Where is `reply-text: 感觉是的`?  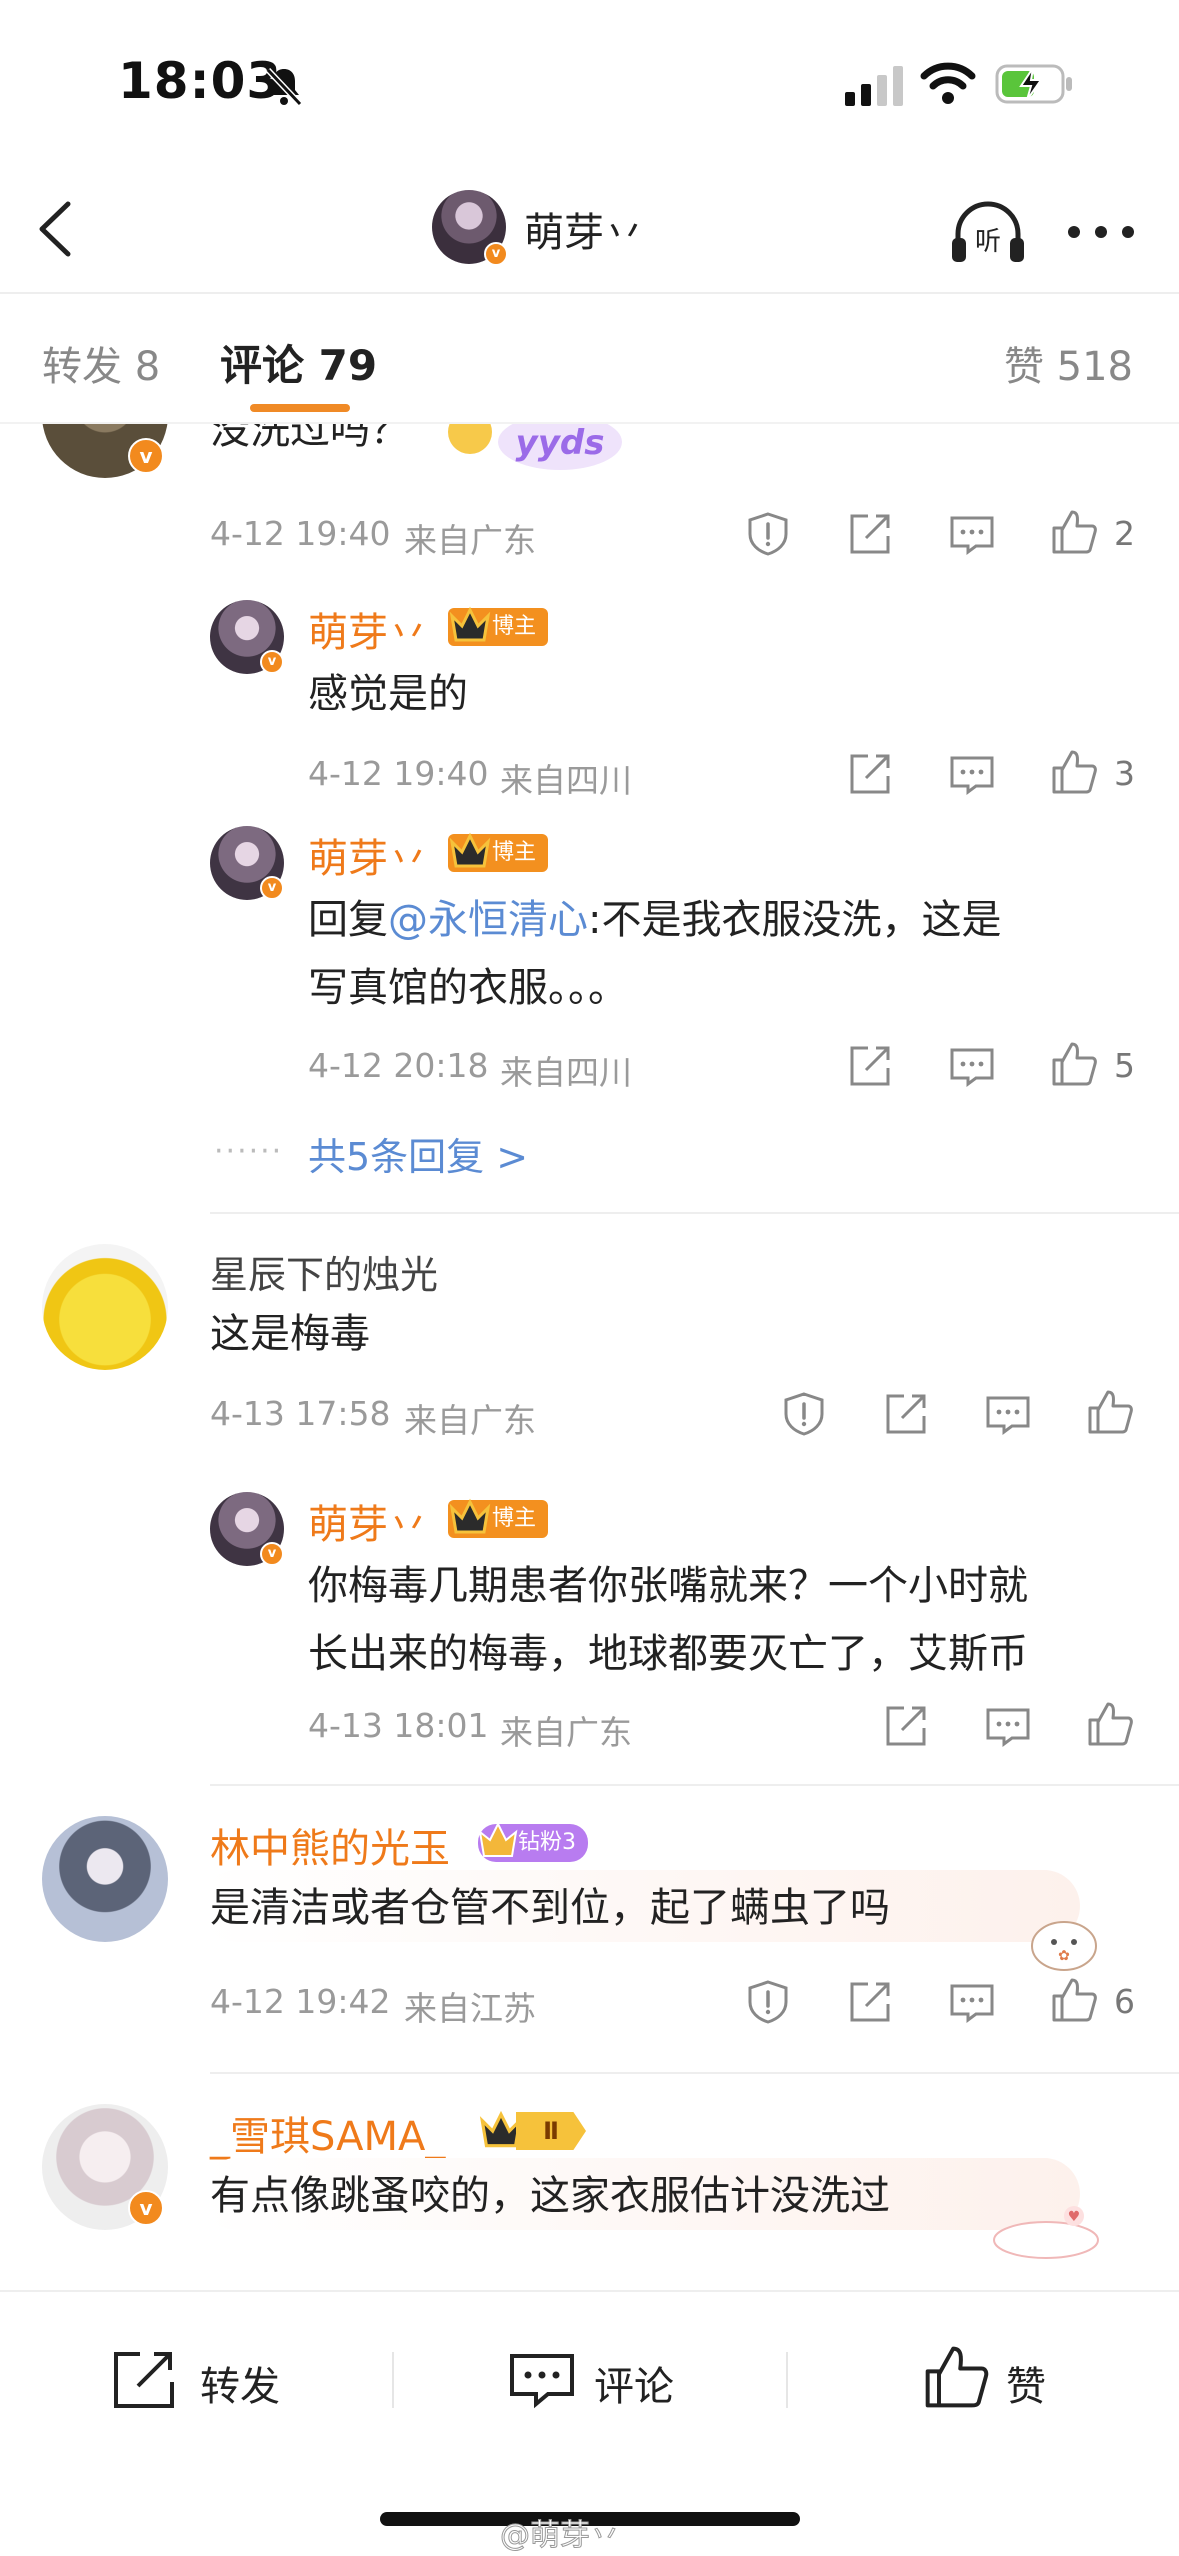
reply-text: 感觉是的 is located at coordinates (388, 694).